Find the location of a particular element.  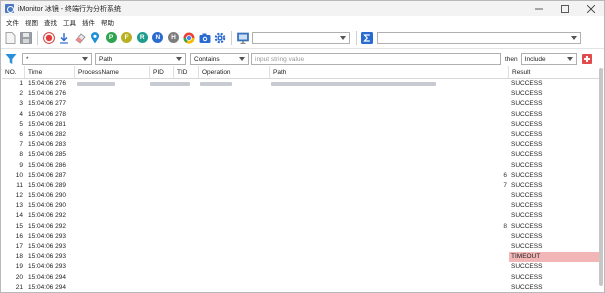

table-row: 18 15:04:06 293 TIMEOUT is located at coordinates (300, 257).